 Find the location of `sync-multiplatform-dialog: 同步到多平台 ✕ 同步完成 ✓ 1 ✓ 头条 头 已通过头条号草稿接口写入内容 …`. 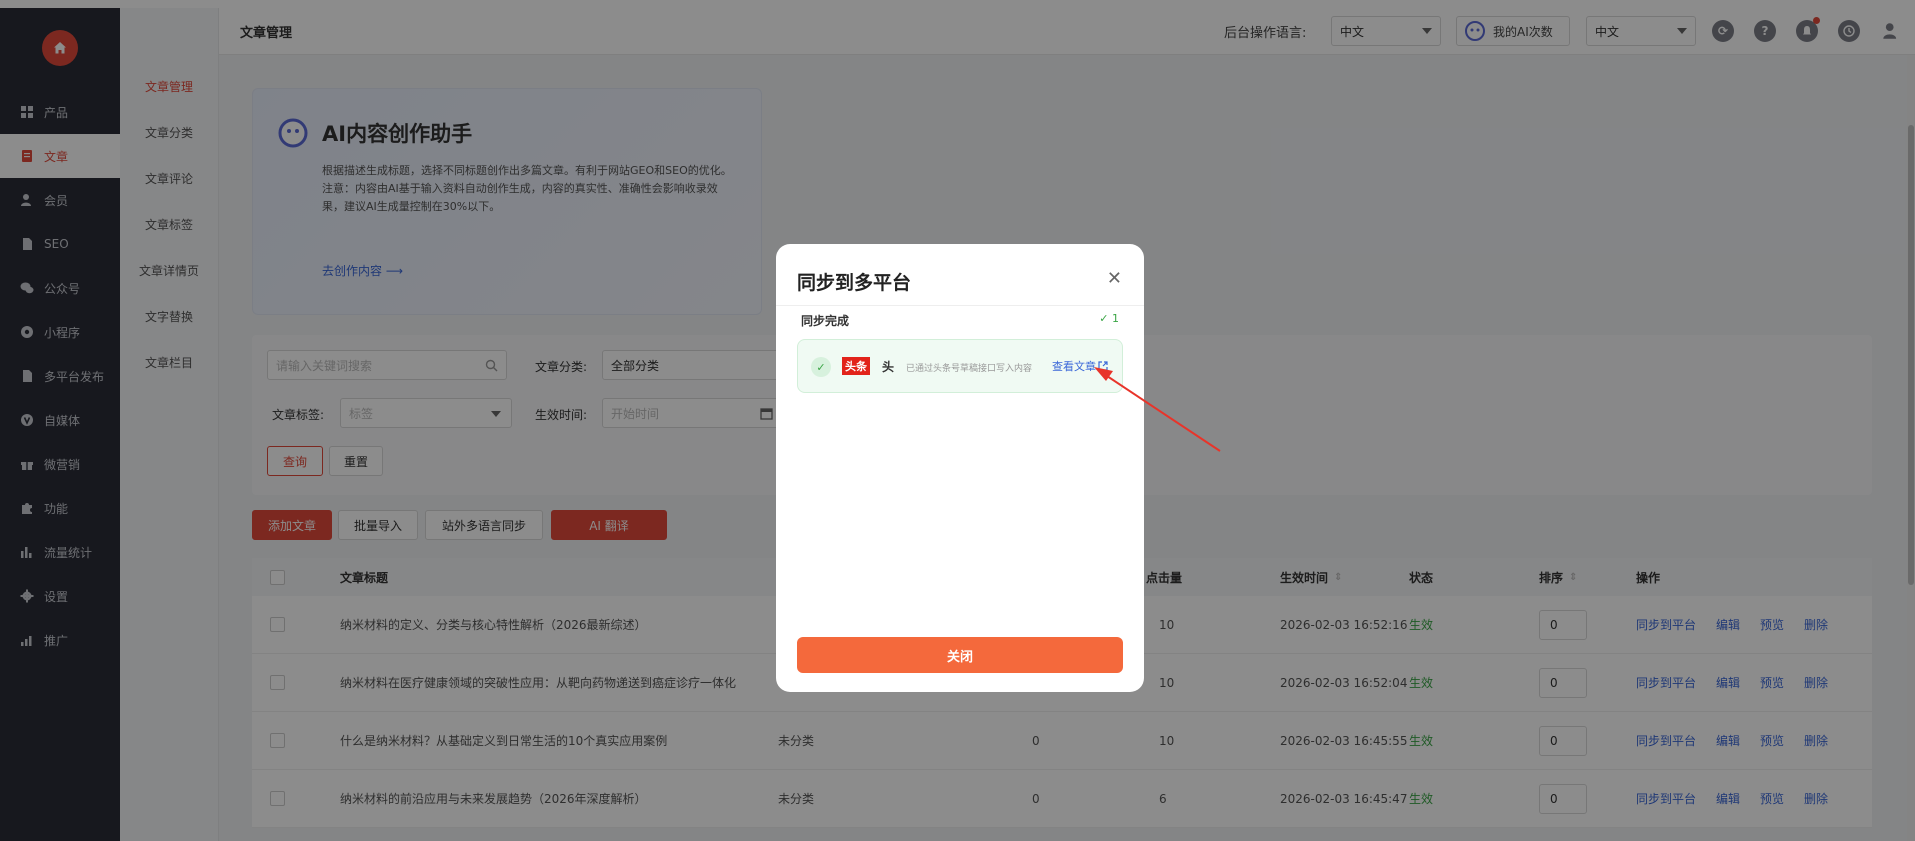

sync-multiplatform-dialog: 同步到多平台 ✕ 同步完成 ✓ 1 ✓ 头条 头 已通过头条号草稿接口写入内容 … is located at coordinates (960, 468).